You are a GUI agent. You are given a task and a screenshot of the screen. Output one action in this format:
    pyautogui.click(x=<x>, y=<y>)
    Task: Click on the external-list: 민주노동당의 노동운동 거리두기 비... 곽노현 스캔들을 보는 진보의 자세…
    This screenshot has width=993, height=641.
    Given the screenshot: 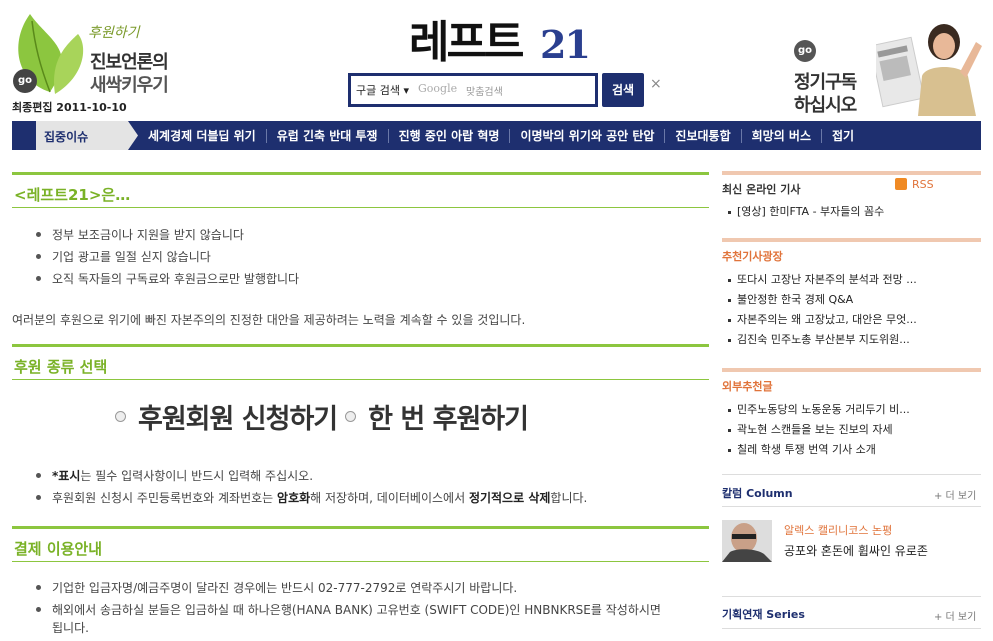 What is the action you would take?
    pyautogui.click(x=819, y=432)
    